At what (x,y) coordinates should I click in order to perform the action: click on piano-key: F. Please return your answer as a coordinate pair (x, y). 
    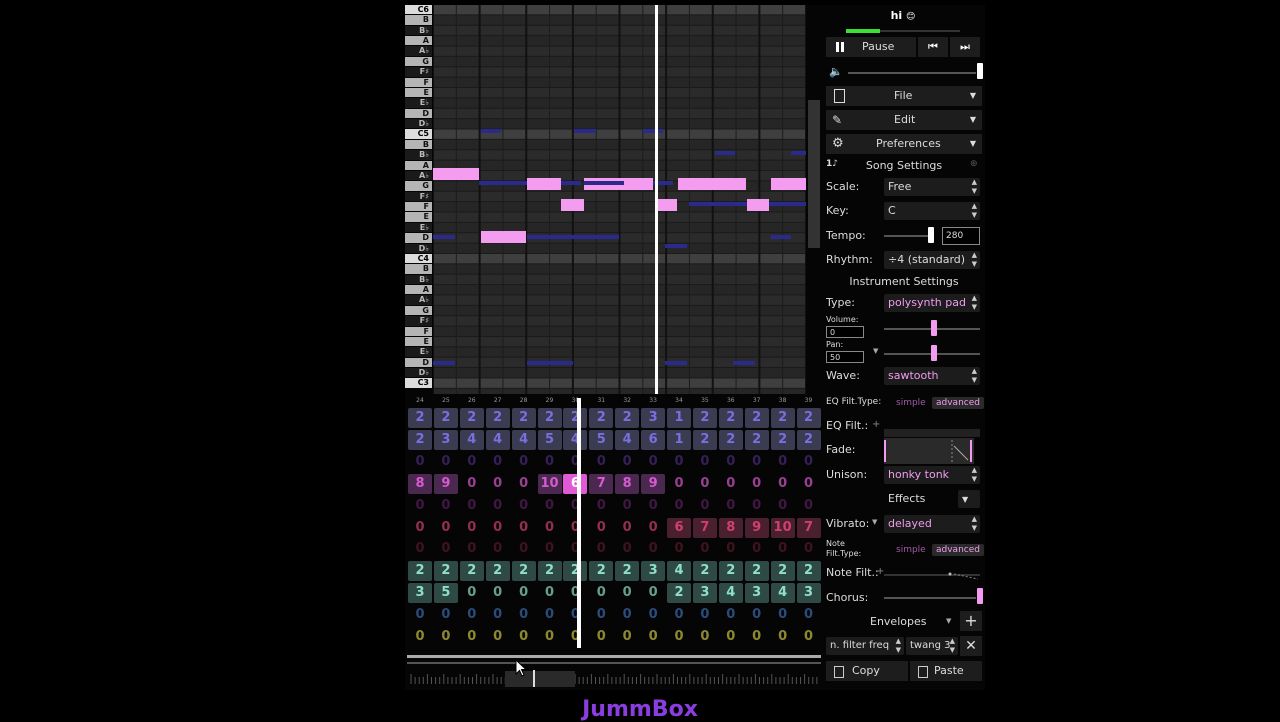
    Looking at the image, I should click on (418, 207).